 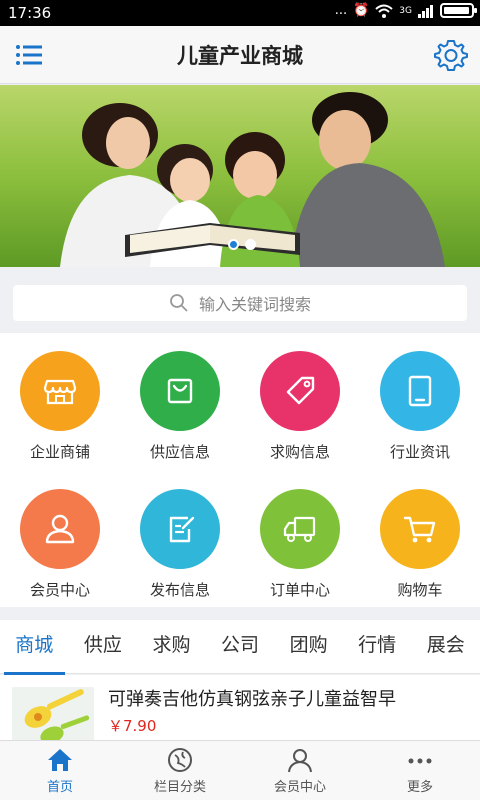 I want to click on product-thumbnail, so click(x=53, y=713).